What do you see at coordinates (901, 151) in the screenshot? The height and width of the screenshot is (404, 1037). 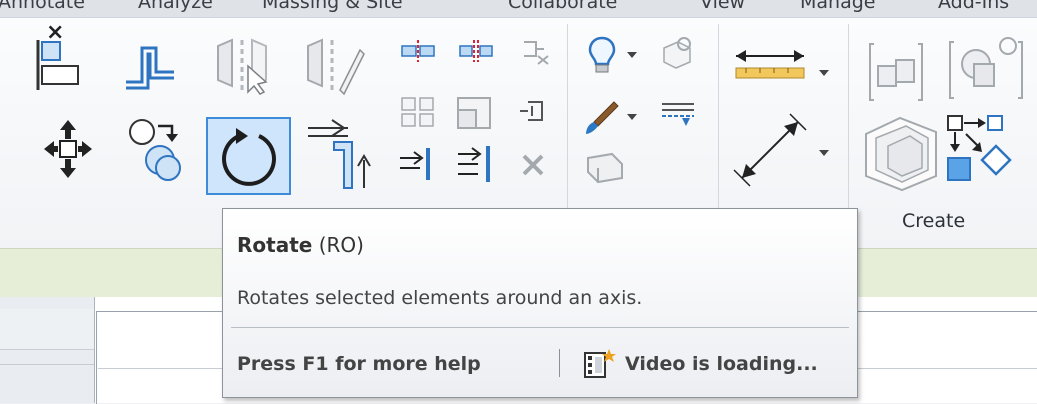 I see `shop-drawing-icon` at bounding box center [901, 151].